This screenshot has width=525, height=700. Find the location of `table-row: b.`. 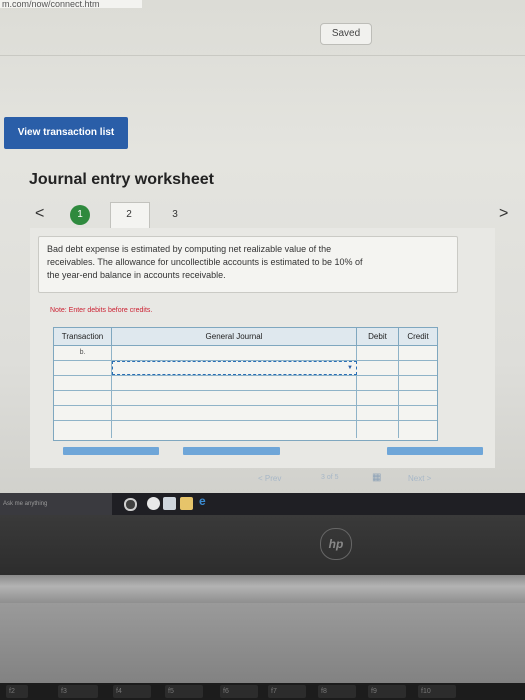

table-row: b. is located at coordinates (245, 353).